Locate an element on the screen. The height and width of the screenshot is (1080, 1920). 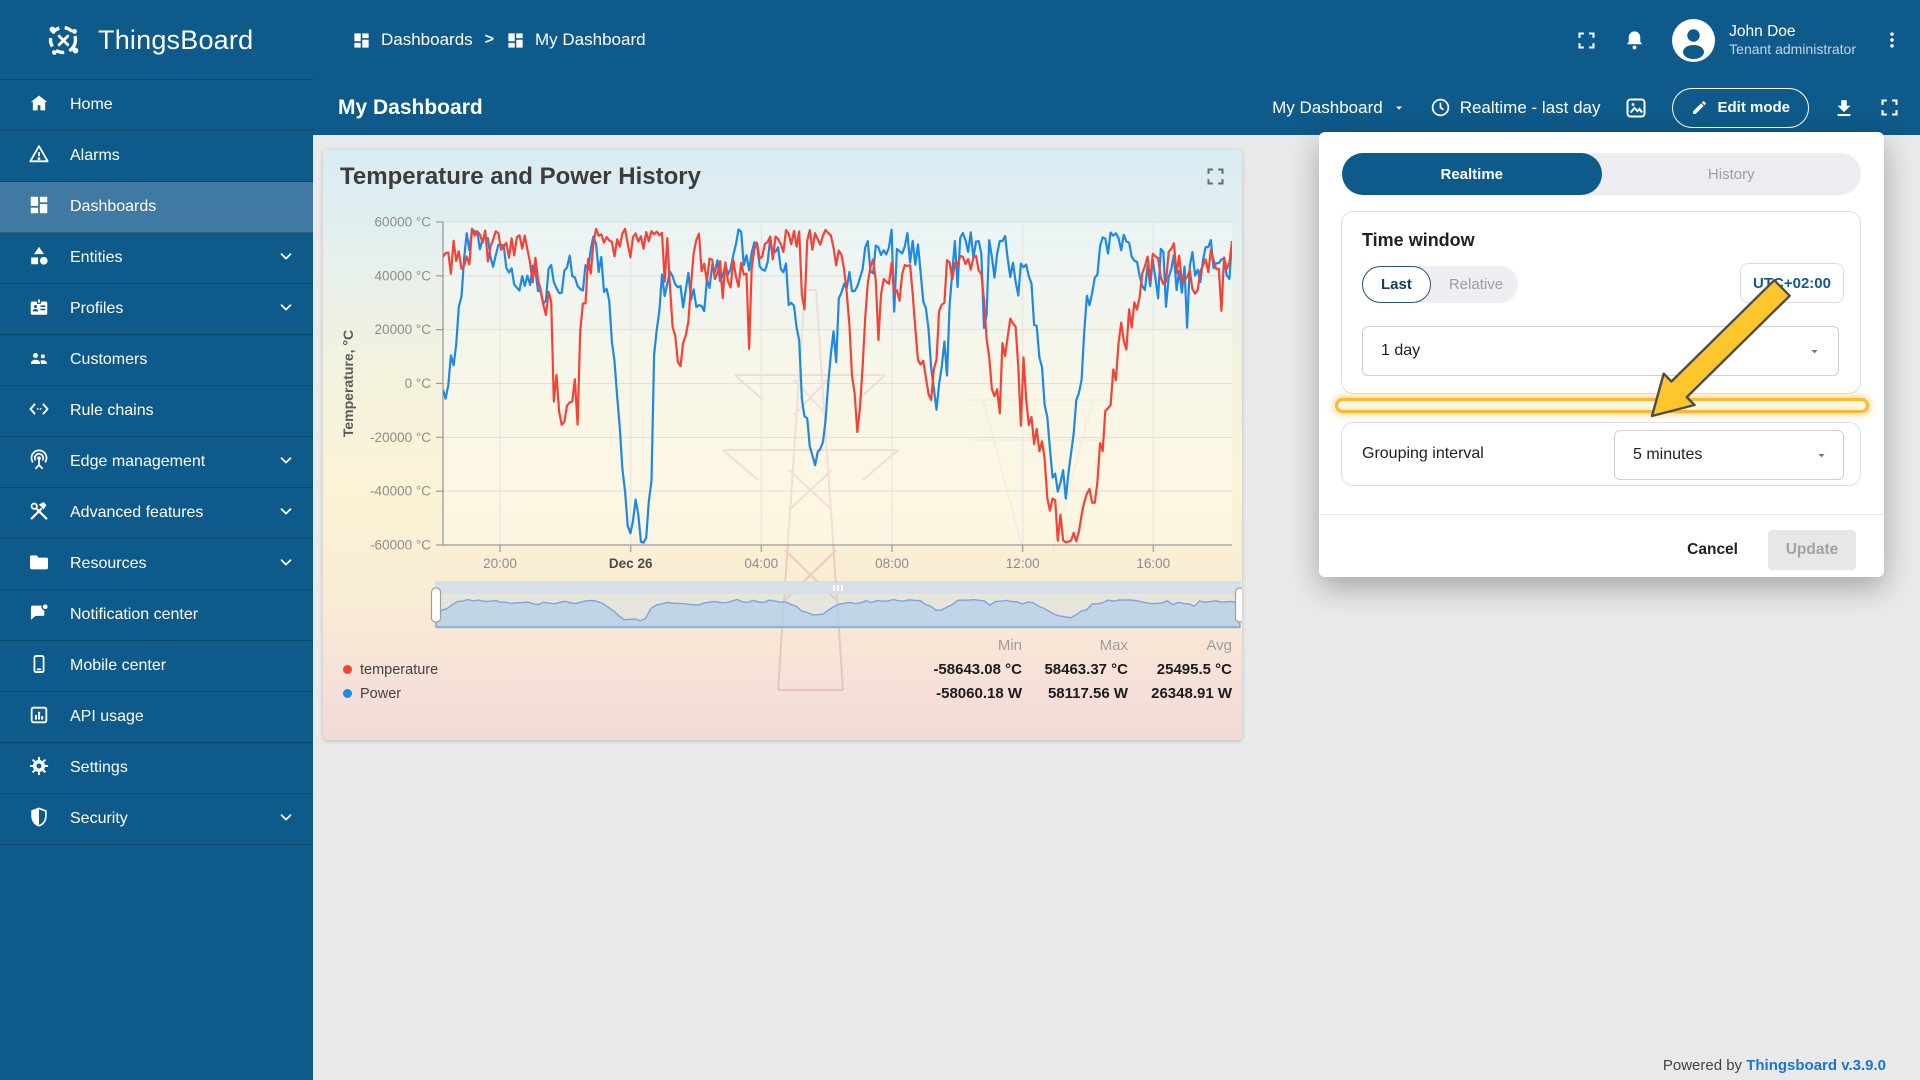
highlighted-hidden-row is located at coordinates (1602, 405).